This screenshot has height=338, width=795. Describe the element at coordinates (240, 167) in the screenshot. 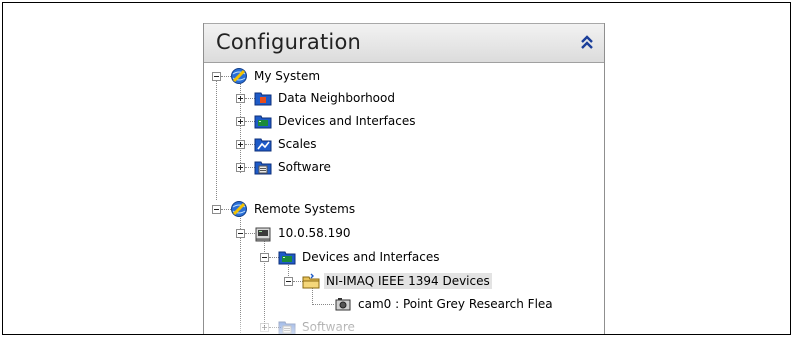

I see `expand-toggle-software` at that location.